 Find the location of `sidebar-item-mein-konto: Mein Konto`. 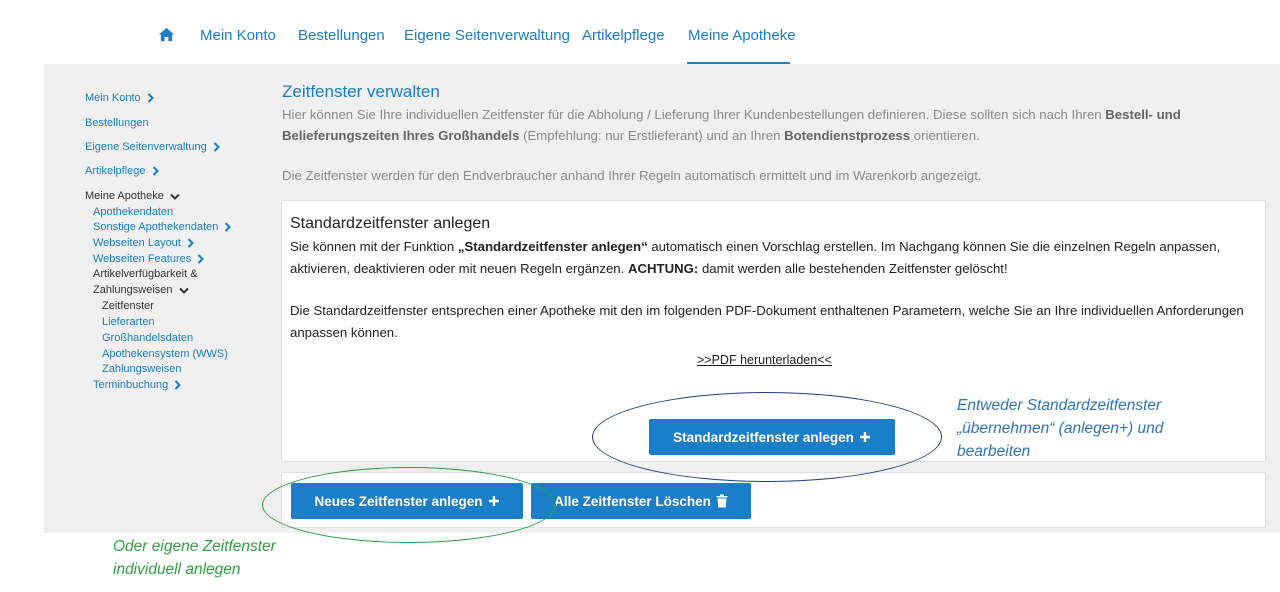

sidebar-item-mein-konto: Mein Konto is located at coordinates (119, 98).